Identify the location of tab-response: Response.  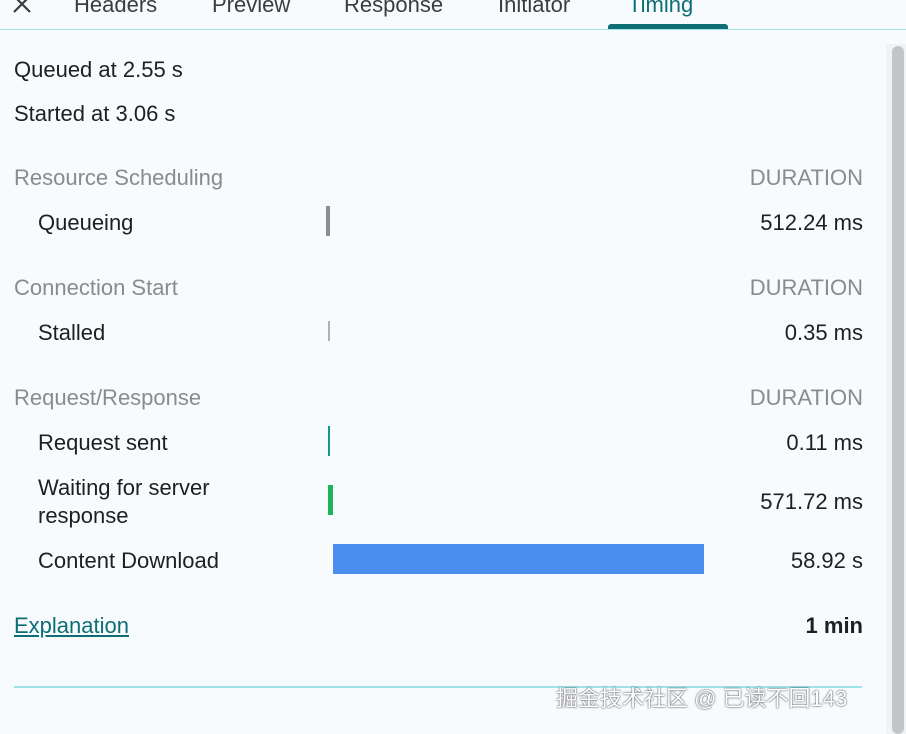
(393, 11).